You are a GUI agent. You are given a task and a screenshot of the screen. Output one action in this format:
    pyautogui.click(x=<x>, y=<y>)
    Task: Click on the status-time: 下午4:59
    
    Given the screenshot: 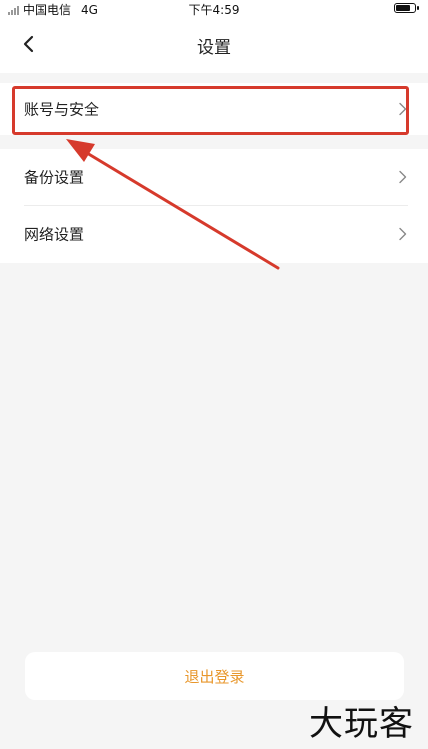 What is the action you would take?
    pyautogui.click(x=214, y=10)
    